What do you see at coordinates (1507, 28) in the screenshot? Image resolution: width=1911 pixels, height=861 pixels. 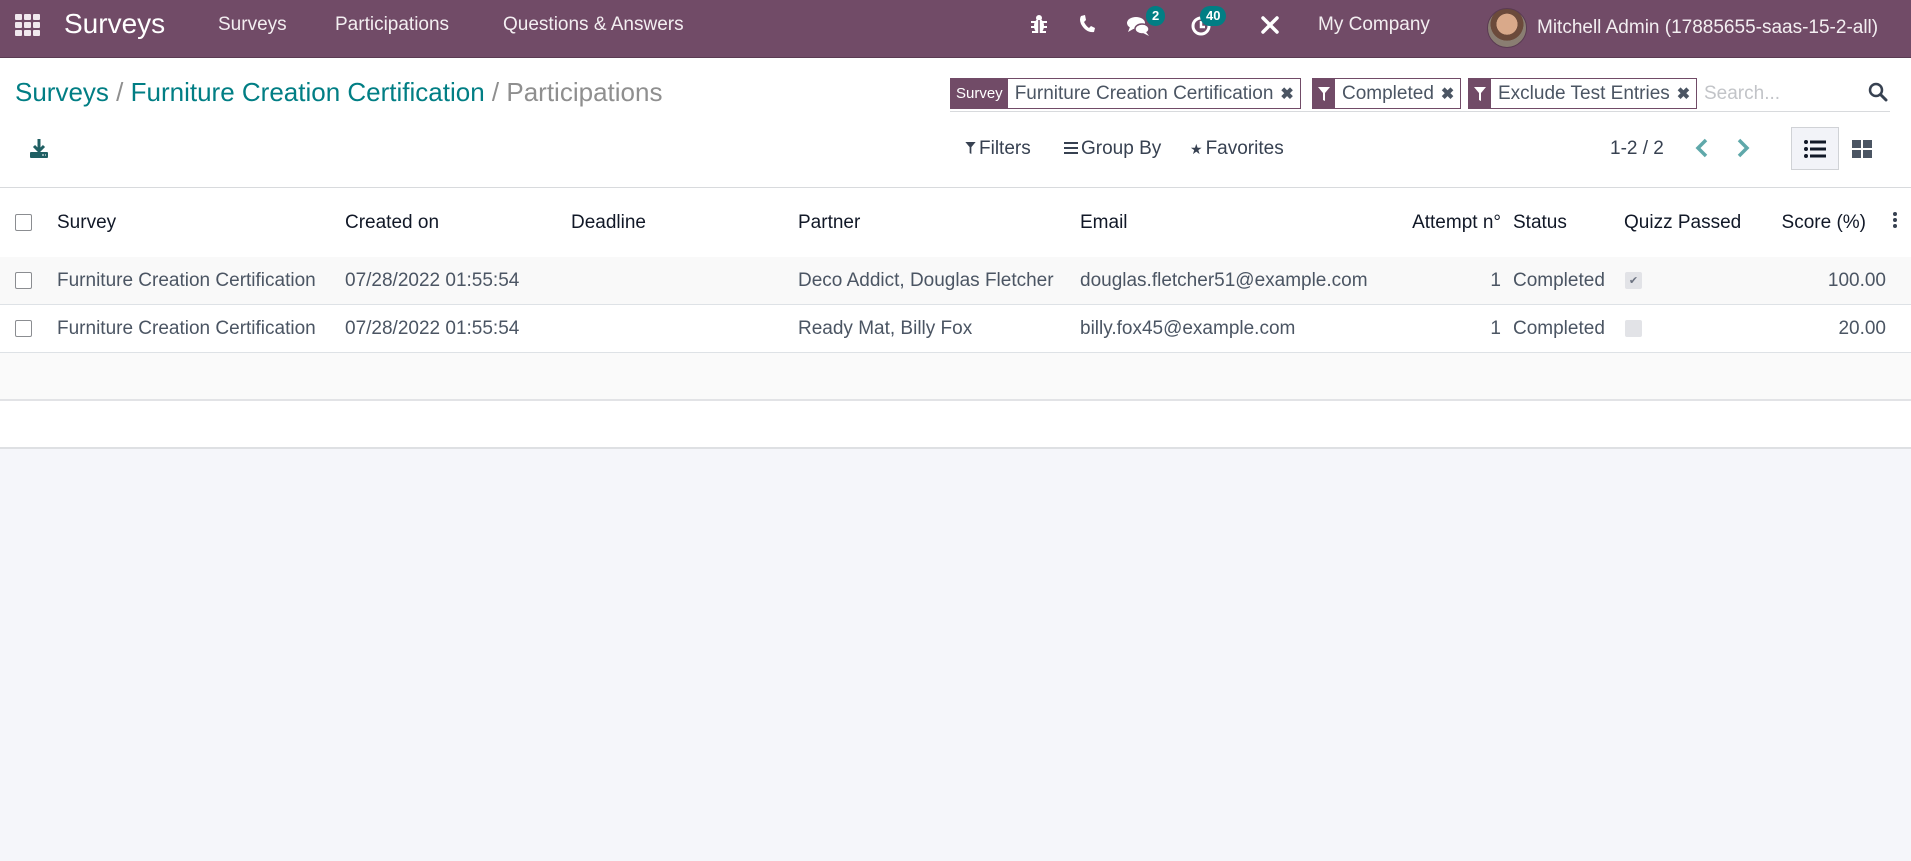 I see `avatar` at bounding box center [1507, 28].